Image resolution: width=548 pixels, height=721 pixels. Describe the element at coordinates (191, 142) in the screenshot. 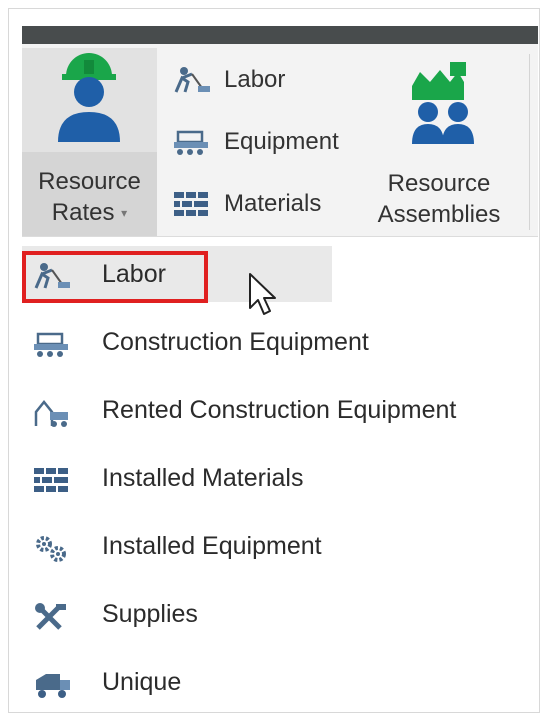

I see `equipment-icon` at that location.